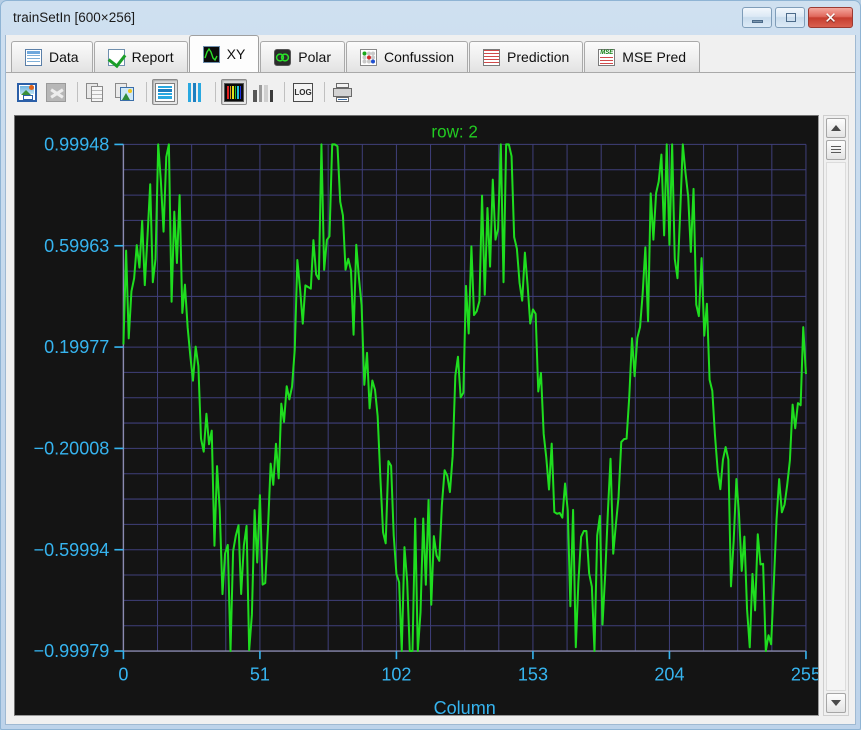 The height and width of the screenshot is (730, 861). I want to click on tab-label: XY, so click(236, 54).